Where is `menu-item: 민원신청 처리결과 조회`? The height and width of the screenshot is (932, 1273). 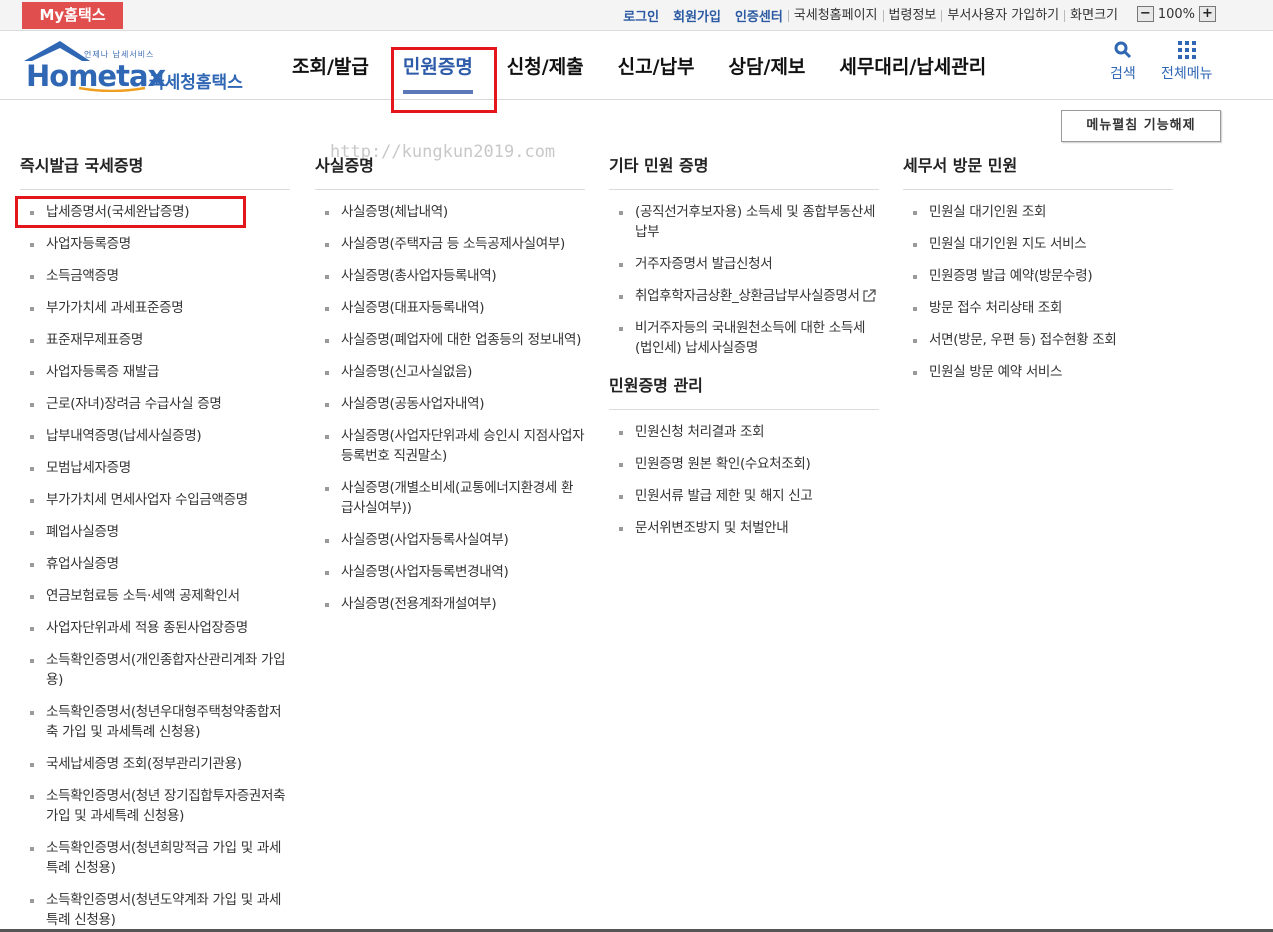
menu-item: 민원신청 처리결과 조회 is located at coordinates (744, 432).